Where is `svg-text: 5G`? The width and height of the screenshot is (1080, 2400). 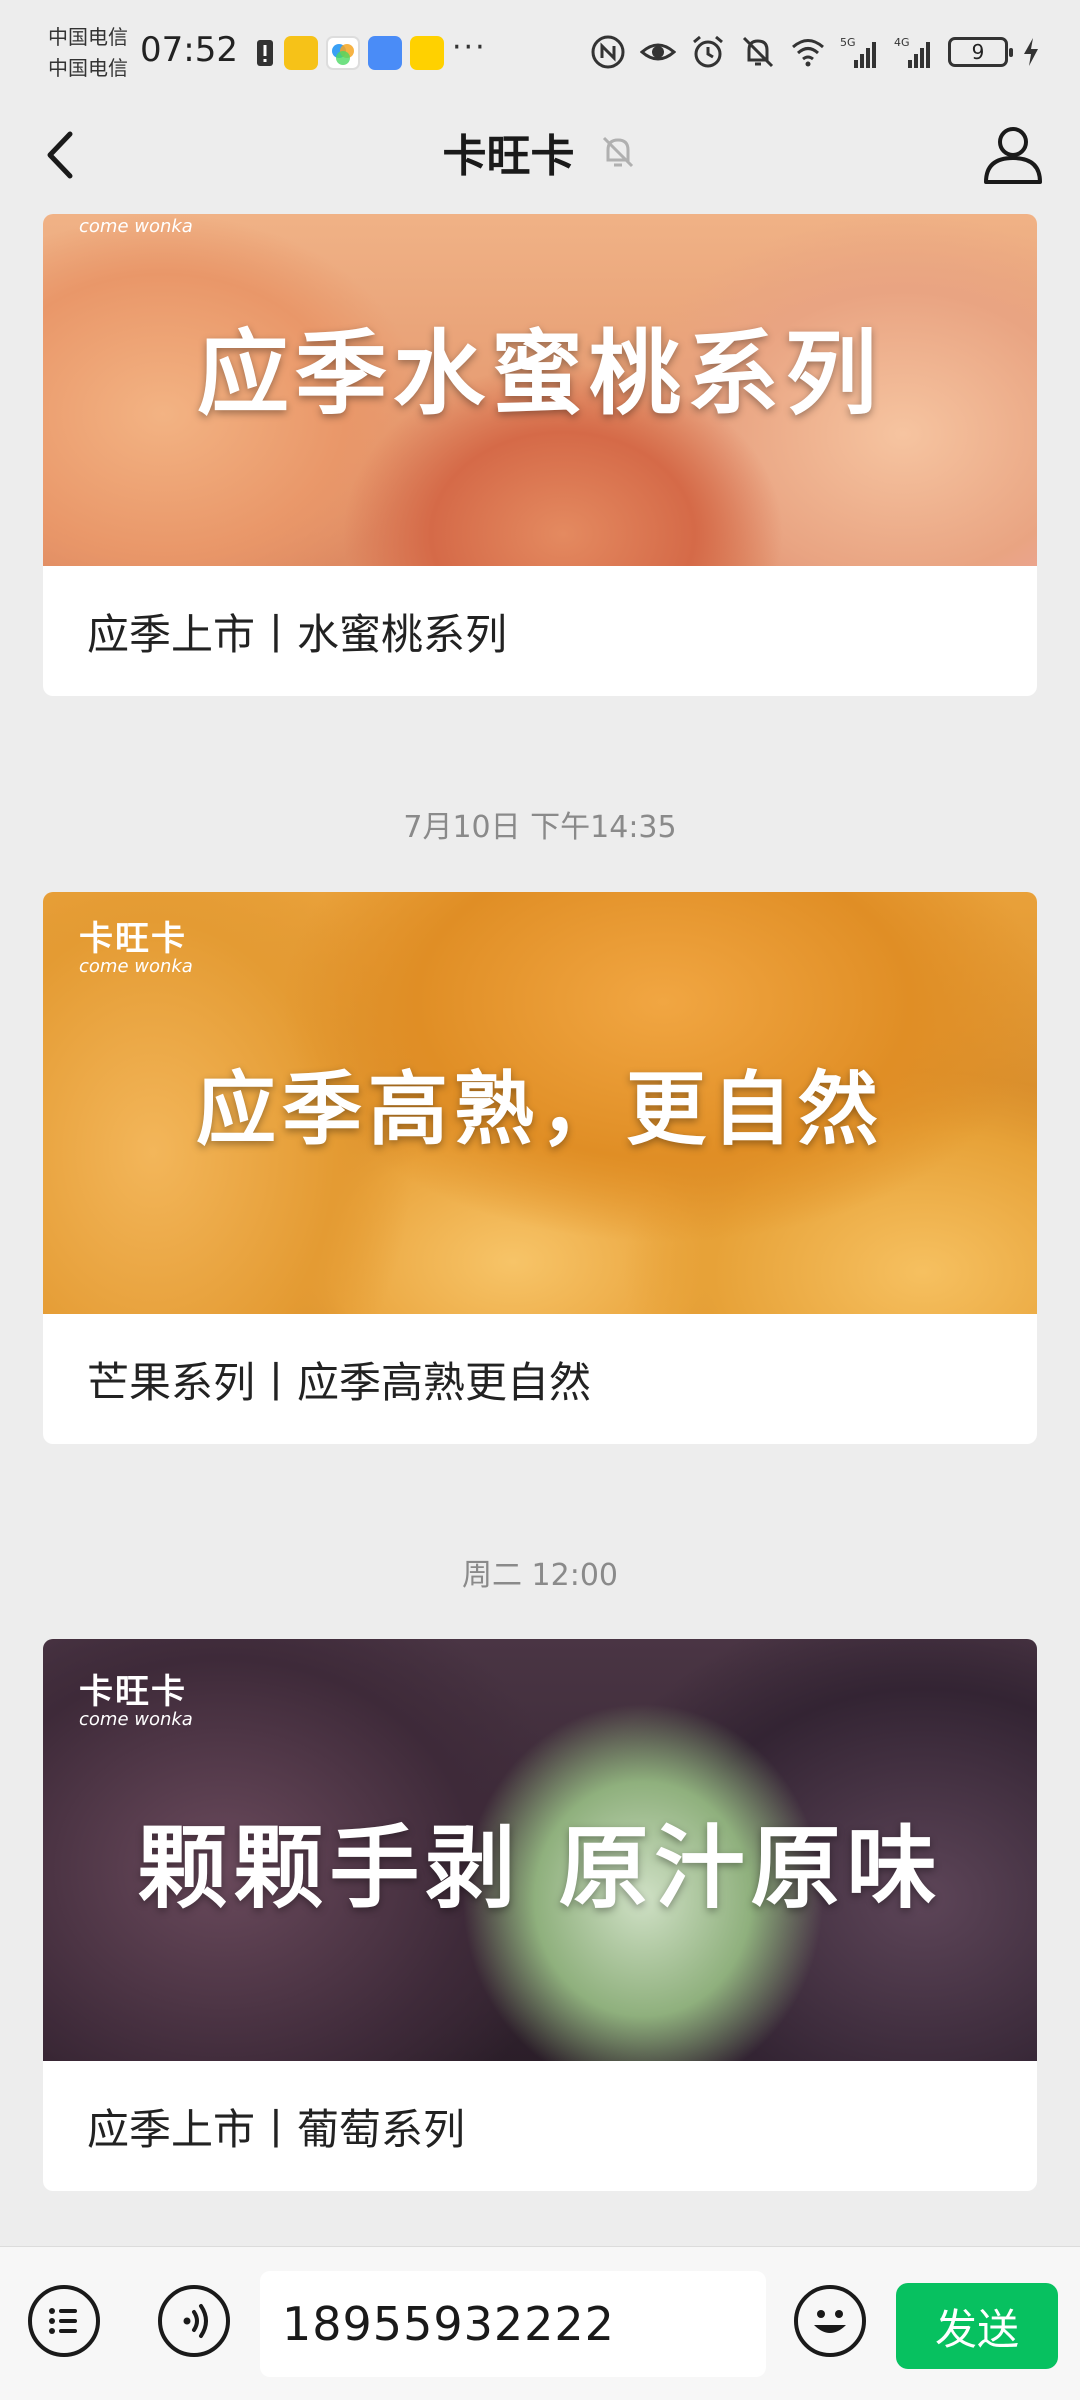
svg-text: 5G is located at coordinates (848, 42).